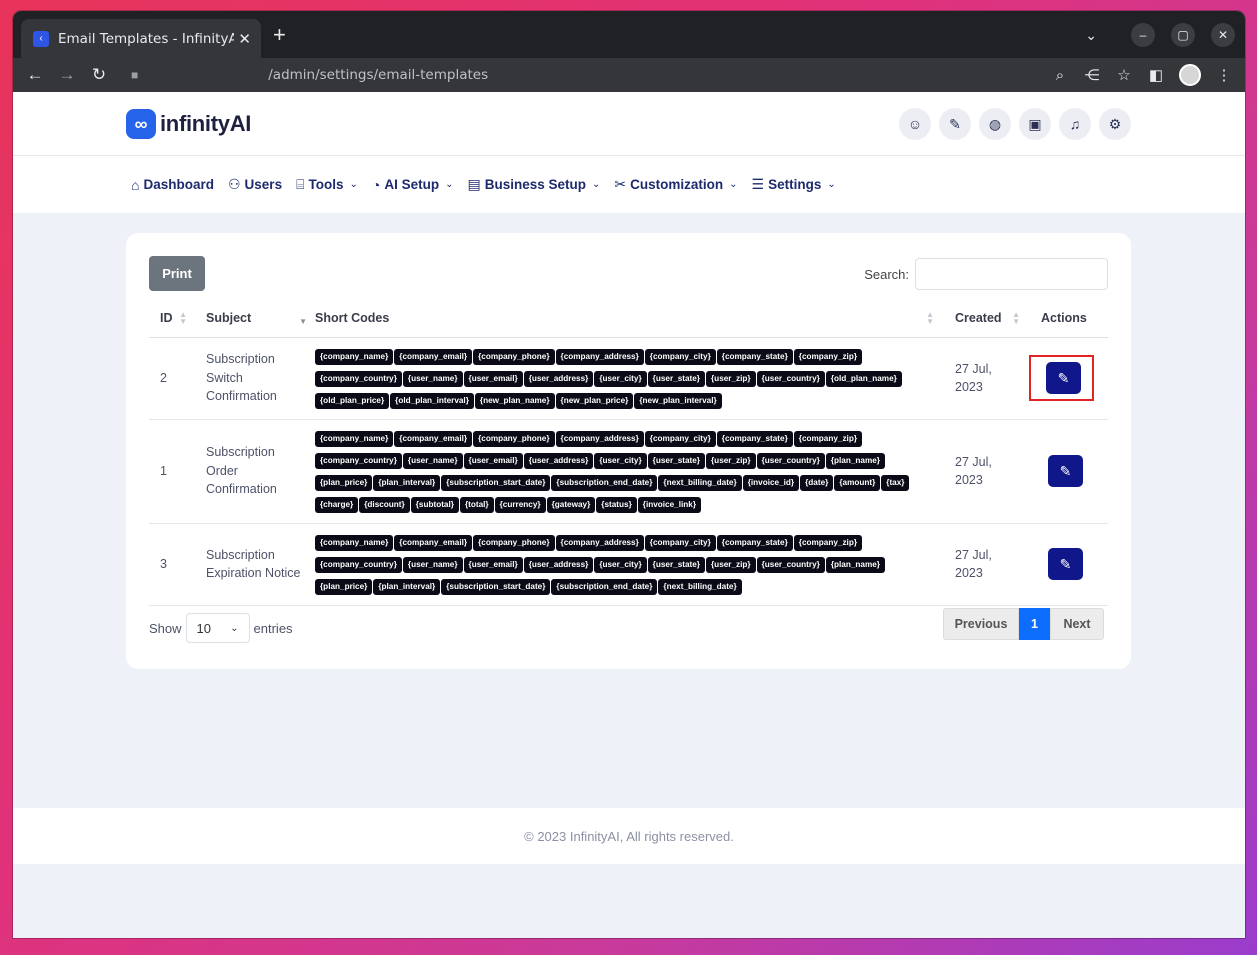 The height and width of the screenshot is (955, 1257). Describe the element at coordinates (680, 356) in the screenshot. I see `short-code-badge: {company_city}` at that location.